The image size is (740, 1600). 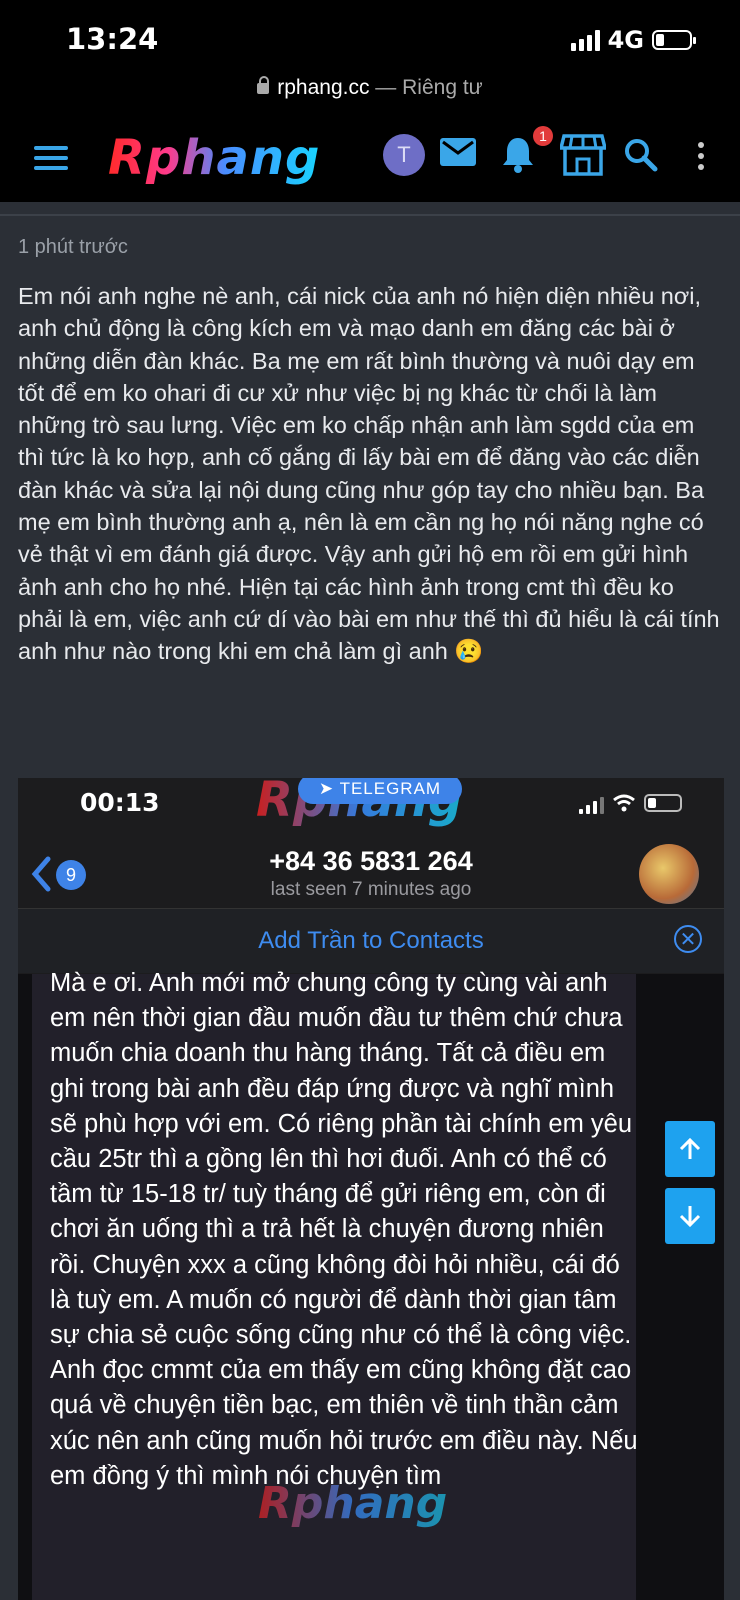 What do you see at coordinates (688, 939) in the screenshot?
I see `close-banner-icon: ✕` at bounding box center [688, 939].